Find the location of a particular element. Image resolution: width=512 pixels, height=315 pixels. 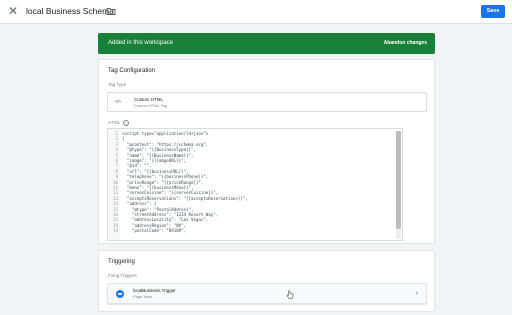

top-bar: ✕ local Business Schema Save is located at coordinates (256, 12).